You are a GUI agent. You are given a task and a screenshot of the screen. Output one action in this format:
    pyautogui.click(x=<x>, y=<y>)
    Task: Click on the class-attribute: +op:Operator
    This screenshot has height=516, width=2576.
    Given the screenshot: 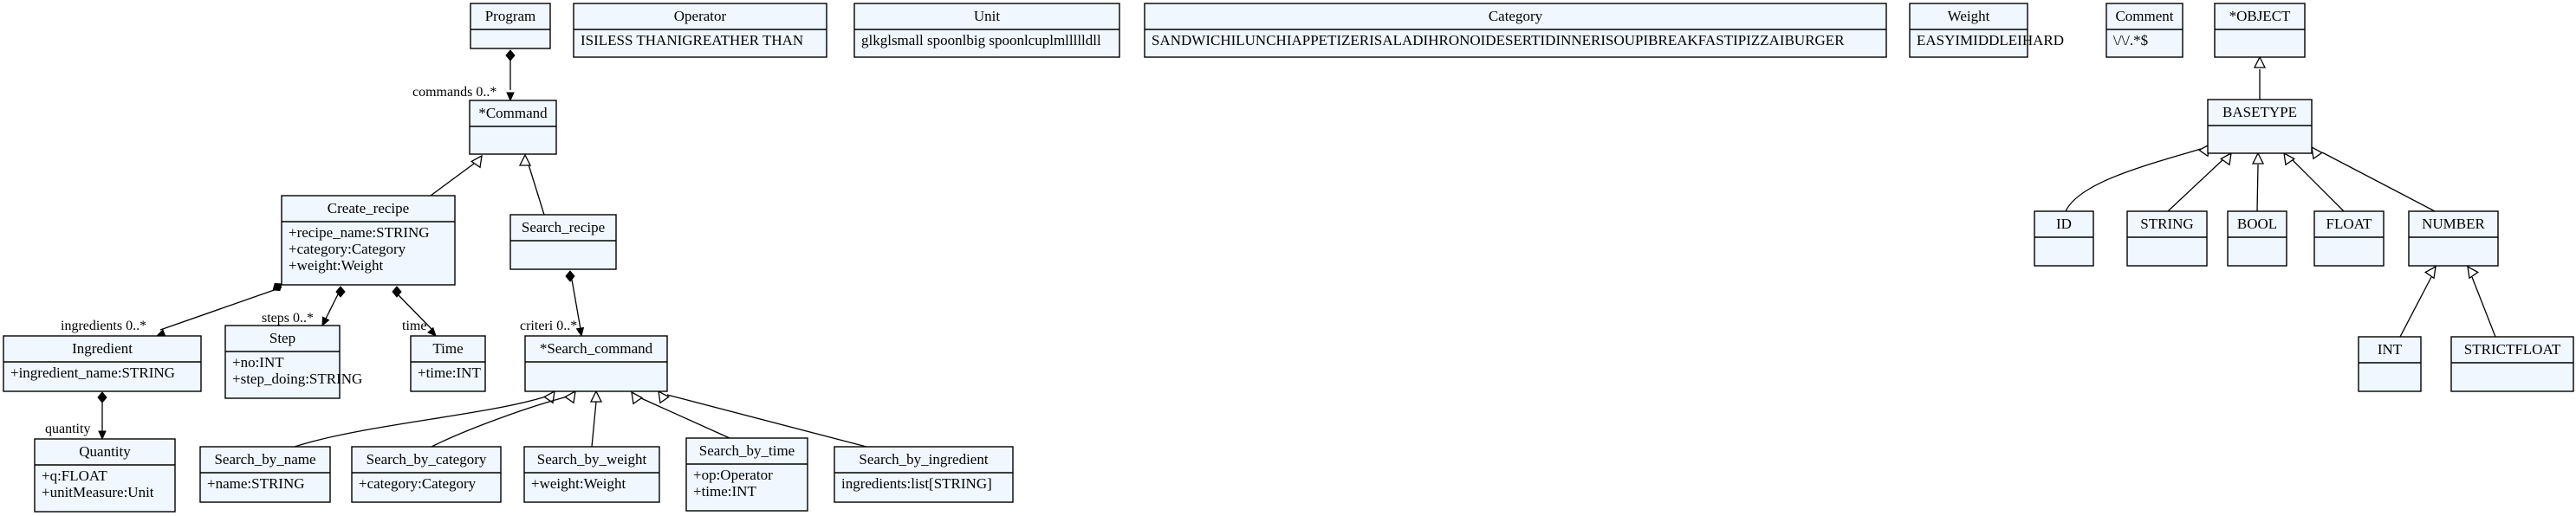 What is the action you would take?
    pyautogui.click(x=733, y=475)
    